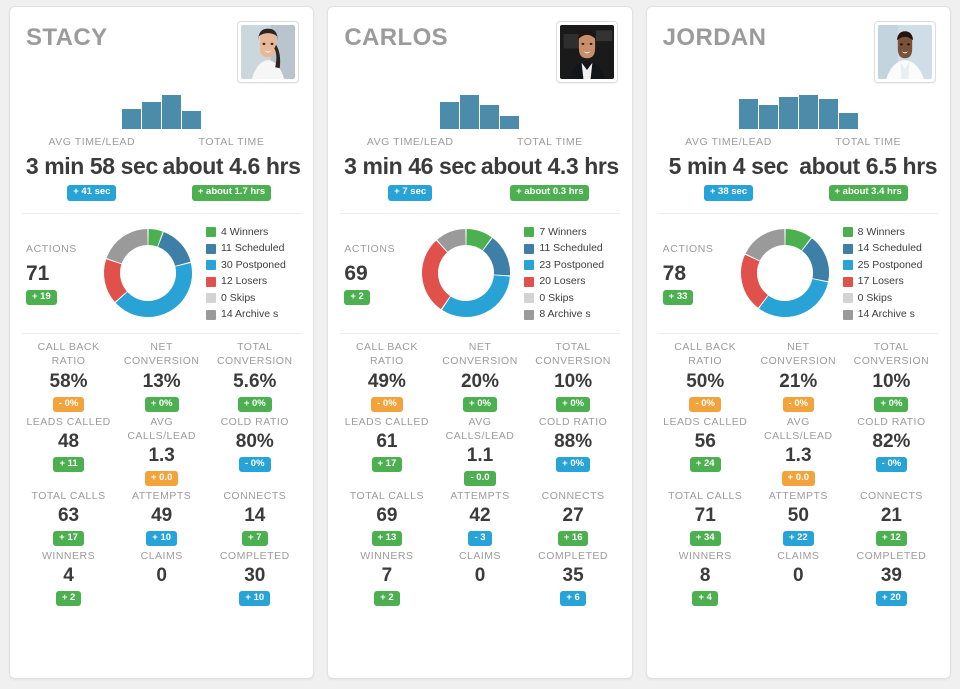 The width and height of the screenshot is (960, 689). I want to click on metric-value: 5.6%, so click(255, 381).